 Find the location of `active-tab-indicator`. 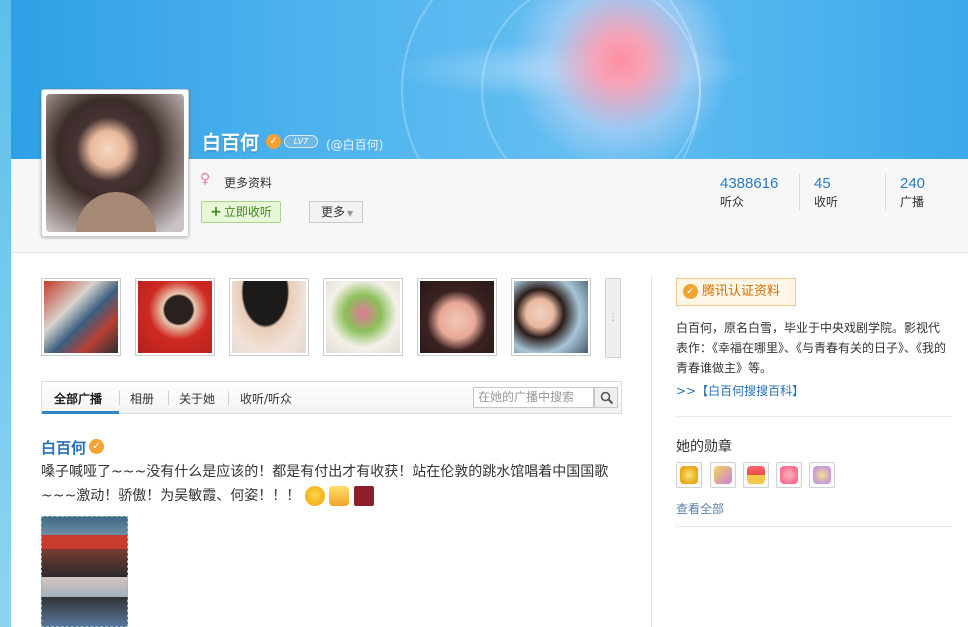

active-tab-indicator is located at coordinates (80, 412).